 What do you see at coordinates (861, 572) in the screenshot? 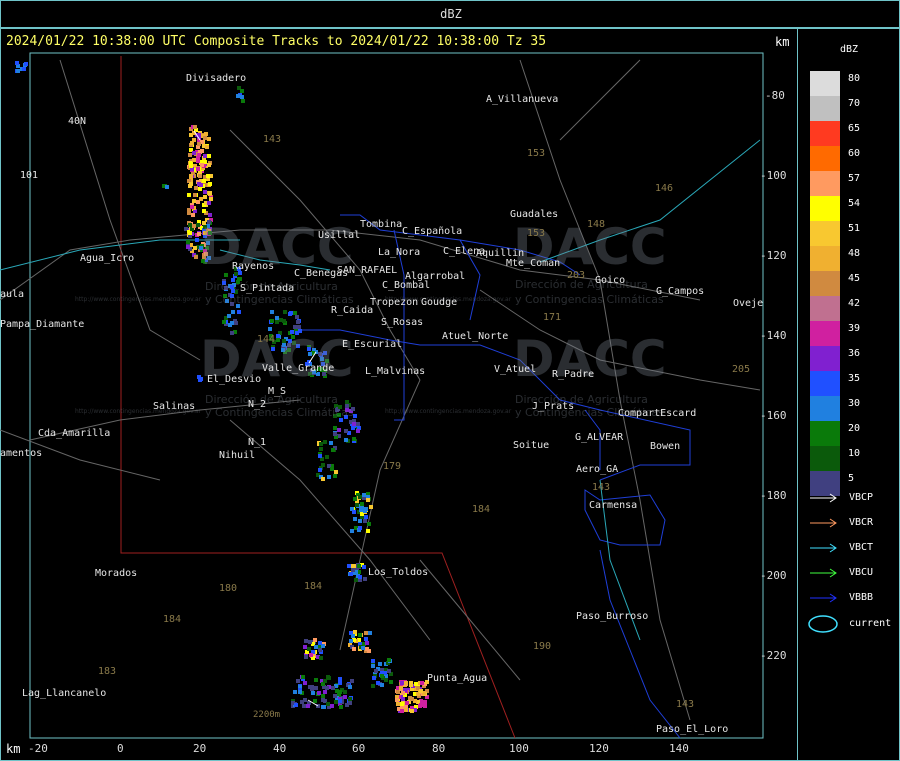
I see `track-label: VBCU` at bounding box center [861, 572].